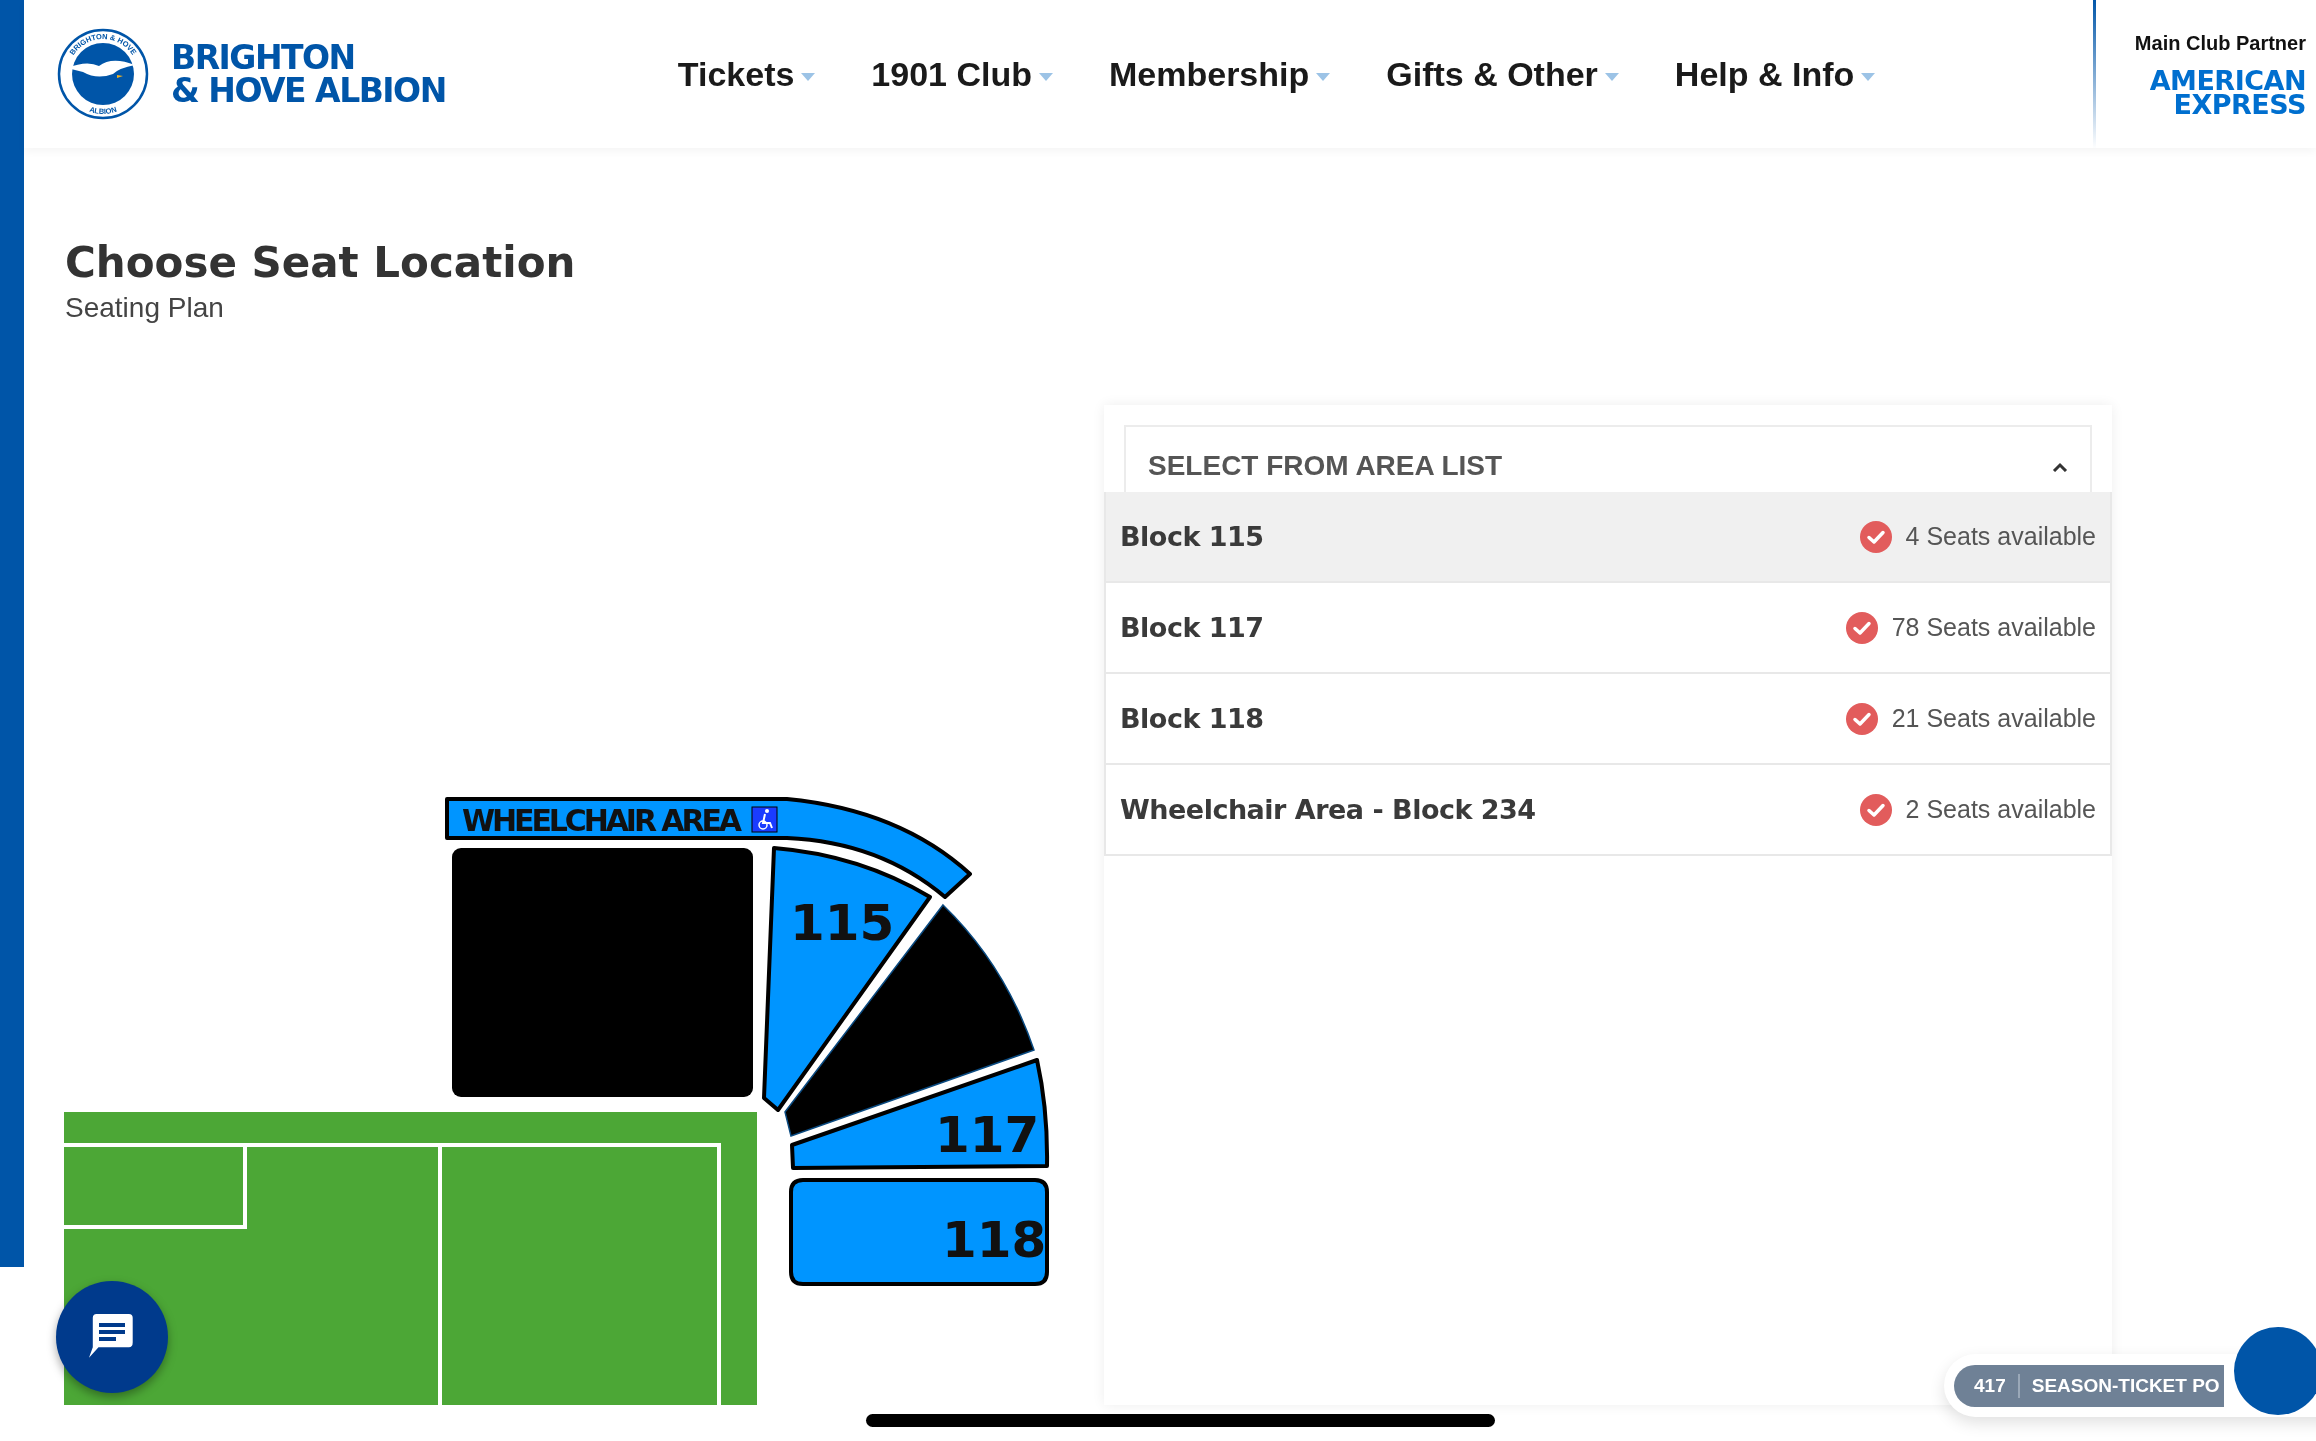 The height and width of the screenshot is (1441, 2316). I want to click on block-name: Block 118, so click(1192, 718).